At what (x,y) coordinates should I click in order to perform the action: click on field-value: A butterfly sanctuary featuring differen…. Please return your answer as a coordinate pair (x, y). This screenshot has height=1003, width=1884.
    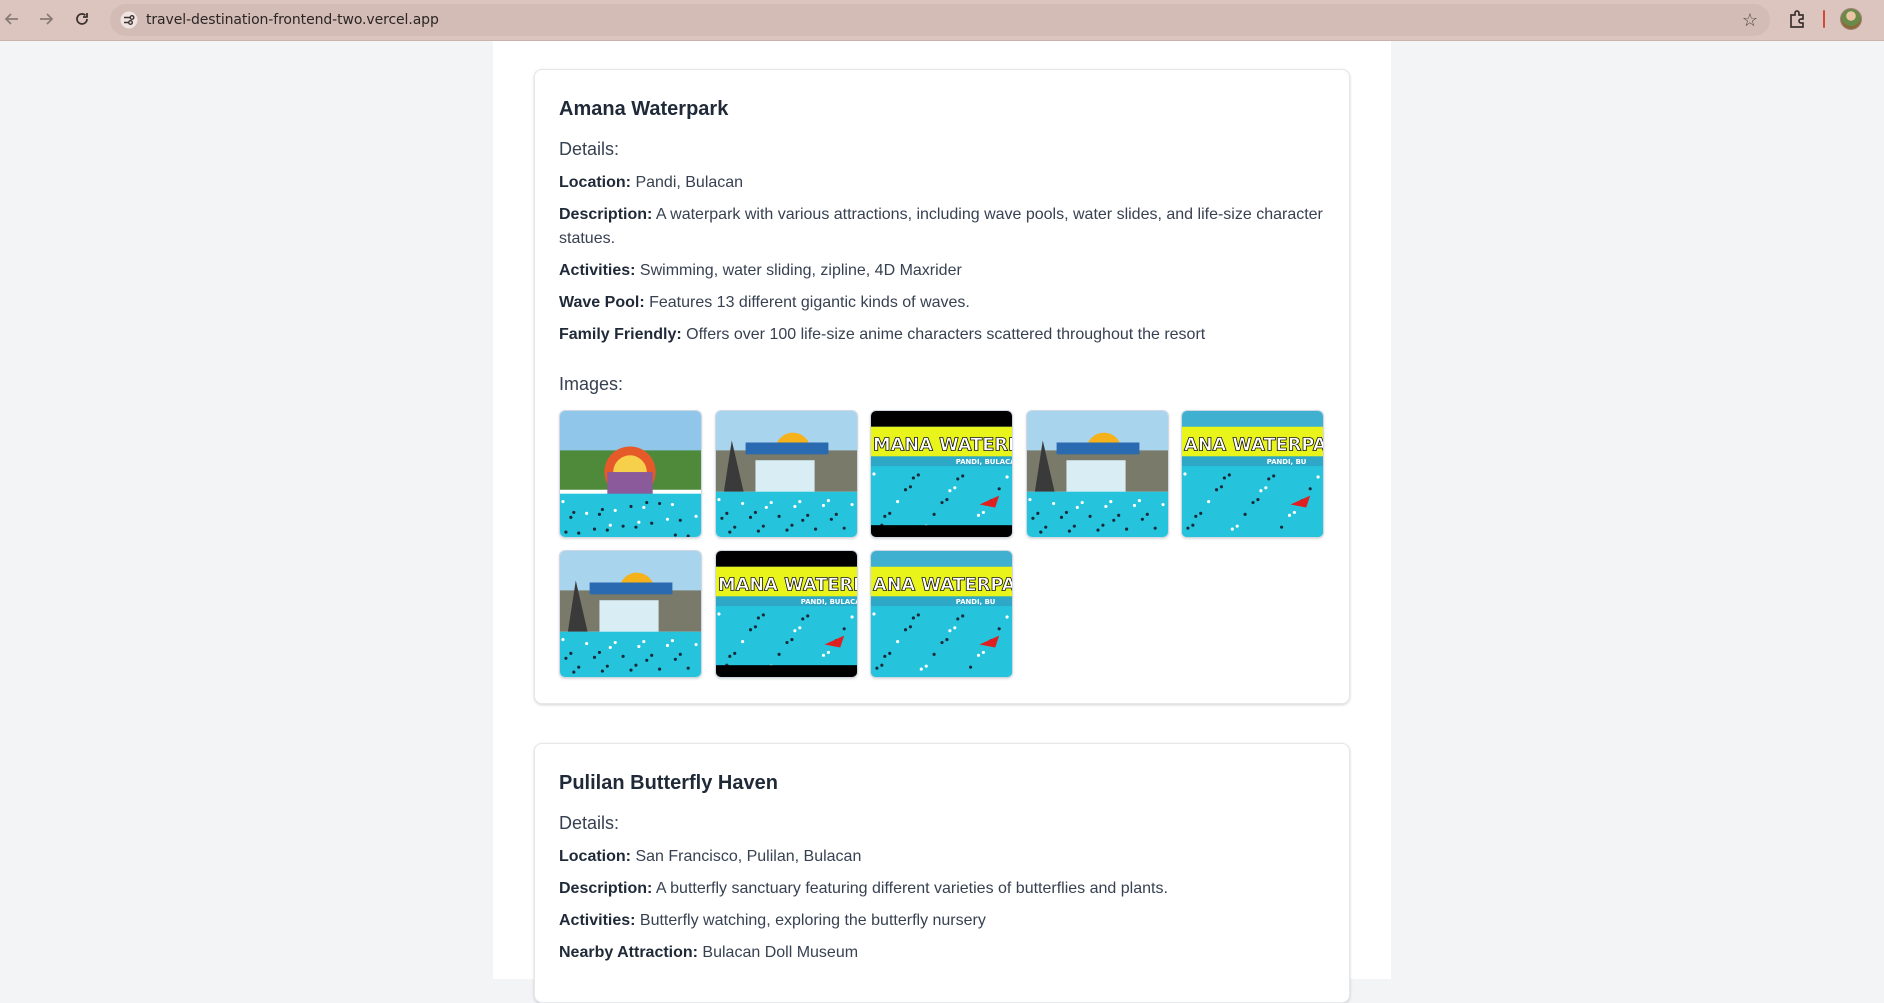
    Looking at the image, I should click on (910, 888).